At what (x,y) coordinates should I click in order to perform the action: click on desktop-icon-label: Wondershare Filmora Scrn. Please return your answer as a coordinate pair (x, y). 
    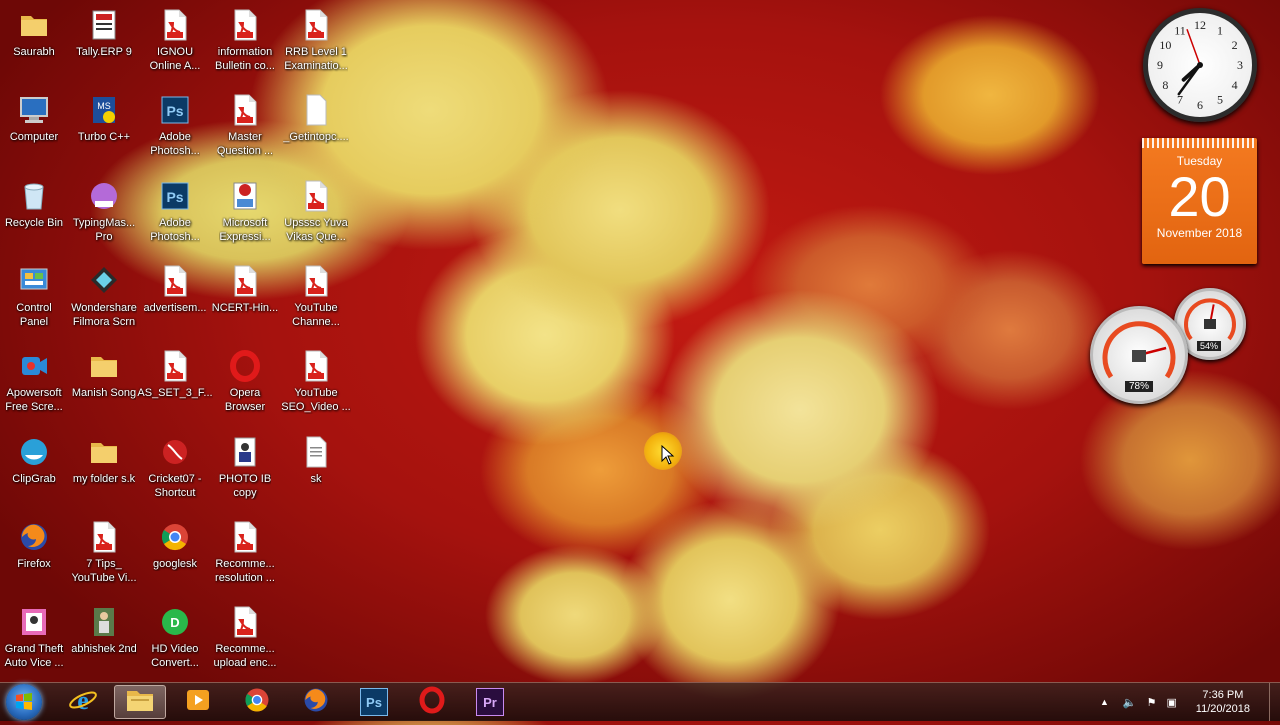
    Looking at the image, I should click on (104, 314).